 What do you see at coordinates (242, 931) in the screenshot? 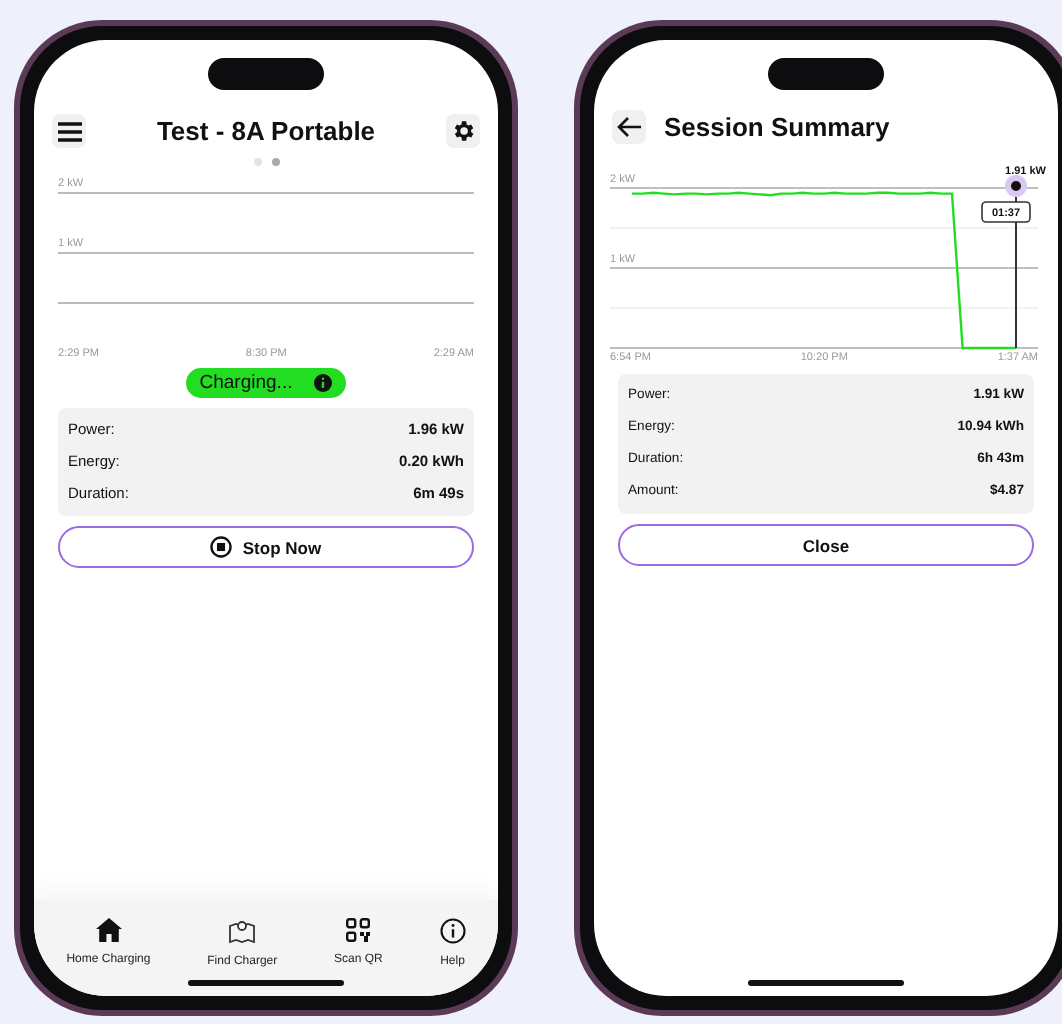
I see `map-pin-icon` at bounding box center [242, 931].